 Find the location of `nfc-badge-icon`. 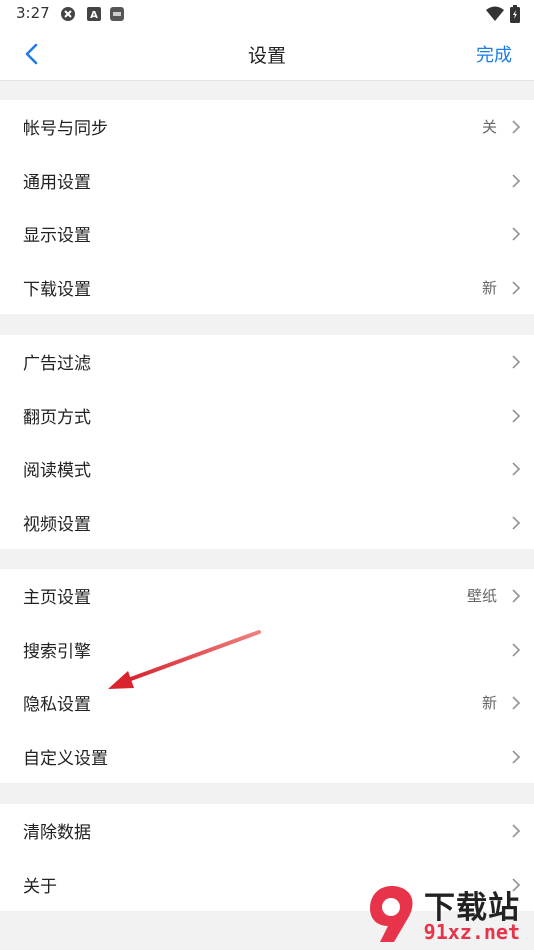

nfc-badge-icon is located at coordinates (117, 14).